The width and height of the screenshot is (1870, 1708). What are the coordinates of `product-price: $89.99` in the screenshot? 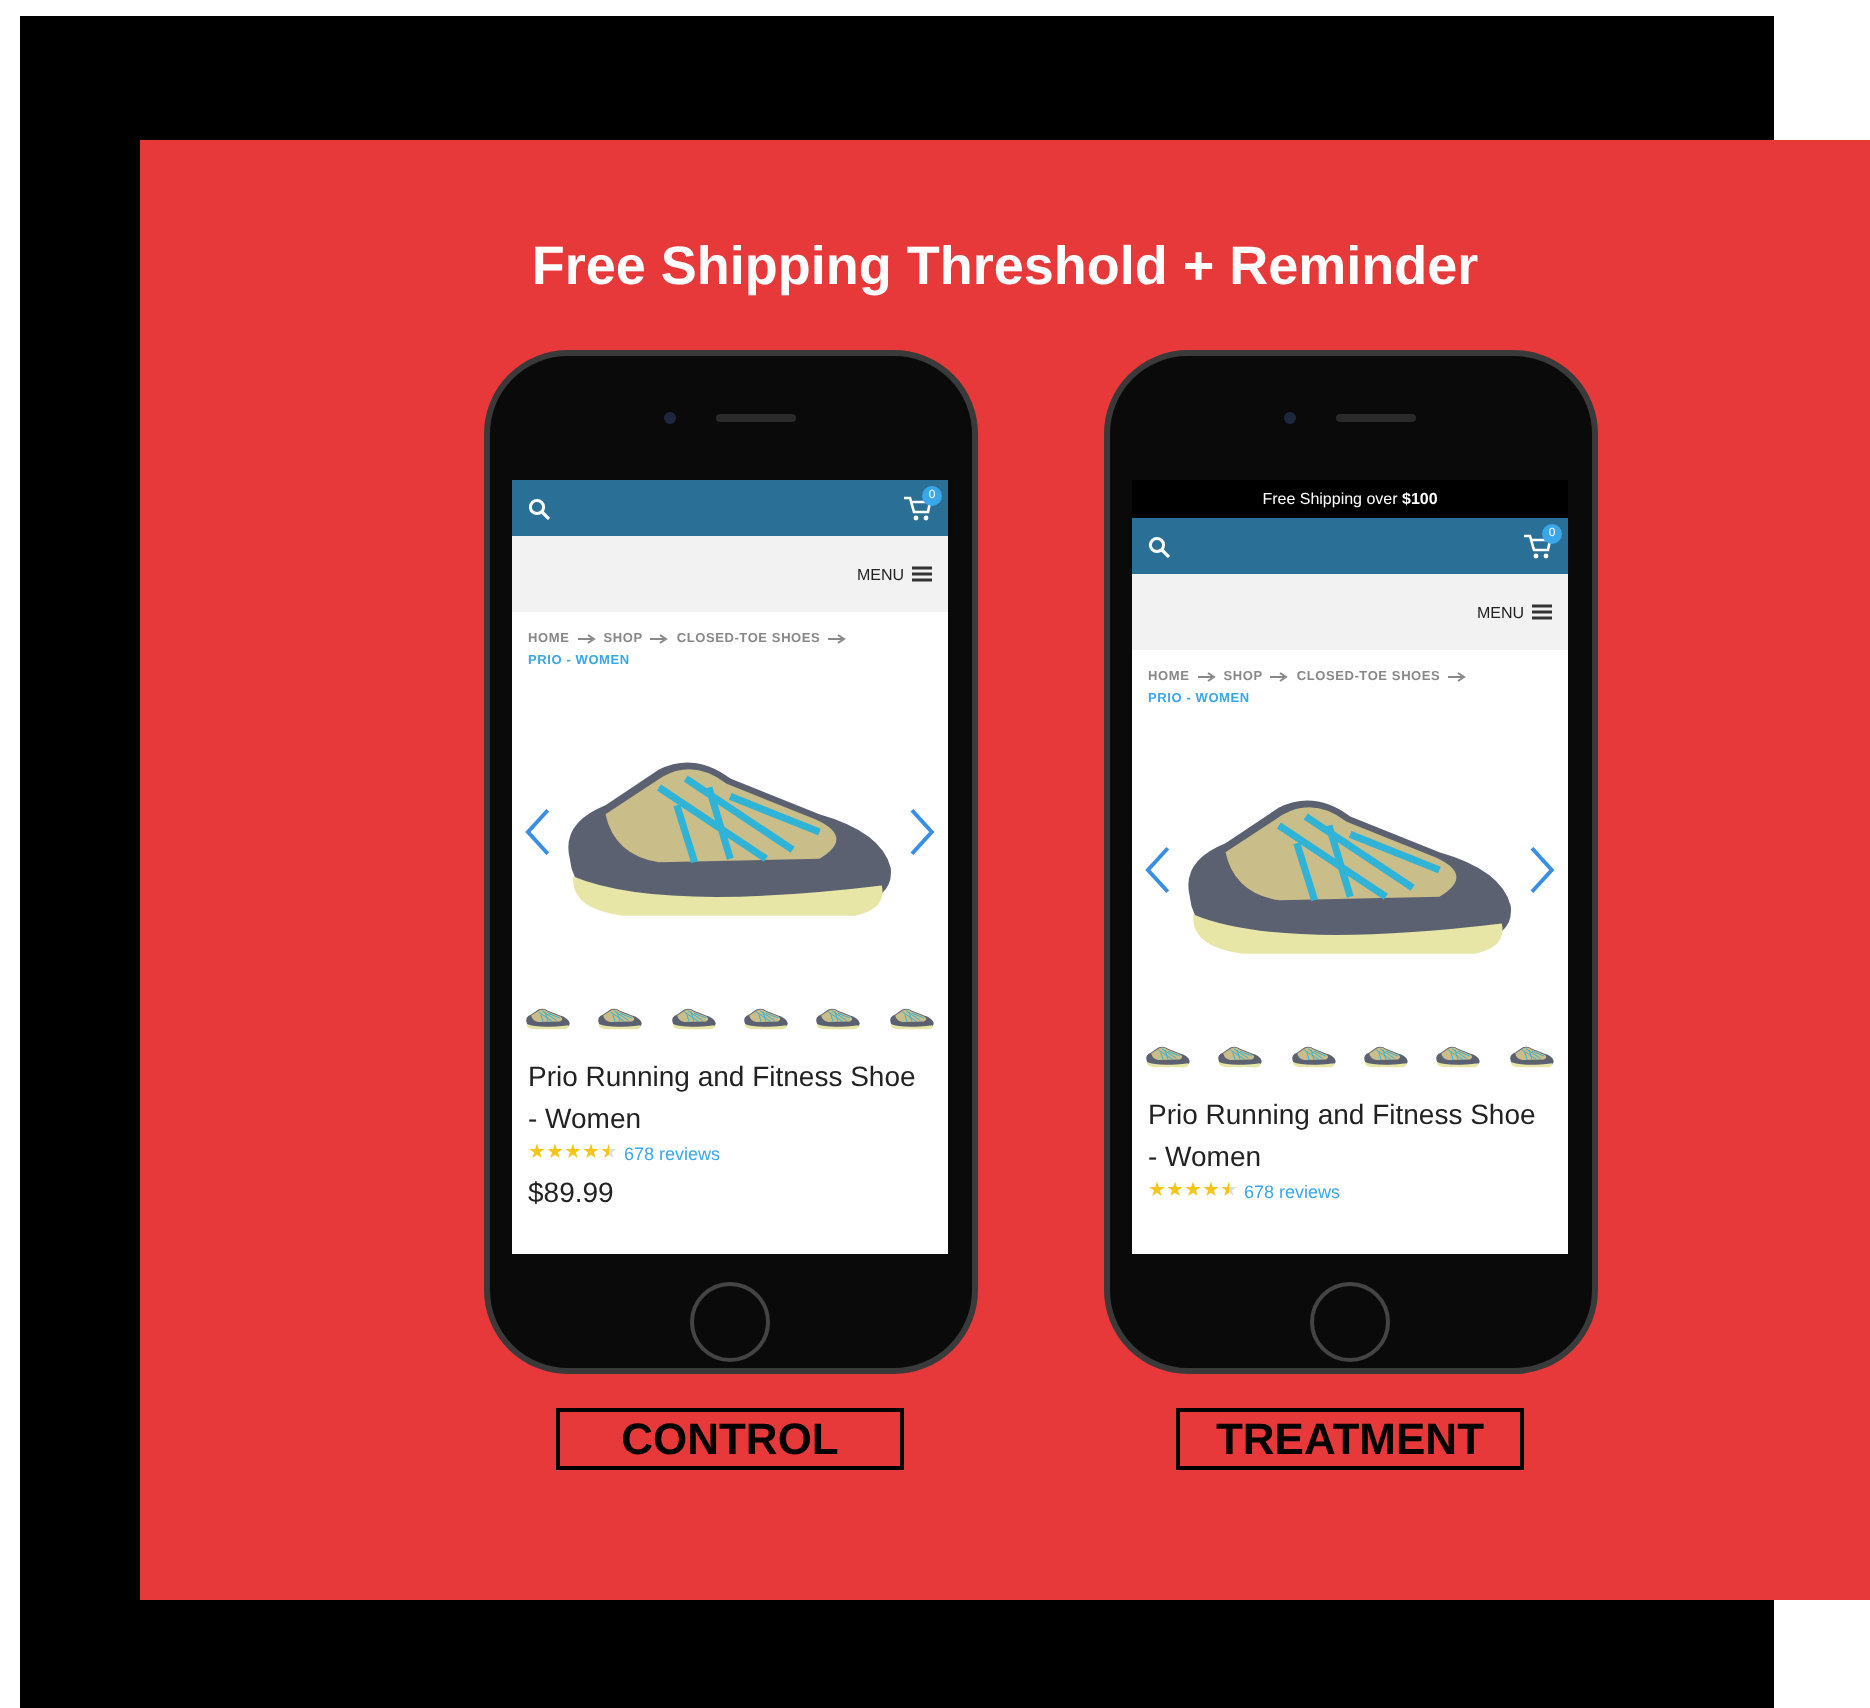 It's located at (571, 1191).